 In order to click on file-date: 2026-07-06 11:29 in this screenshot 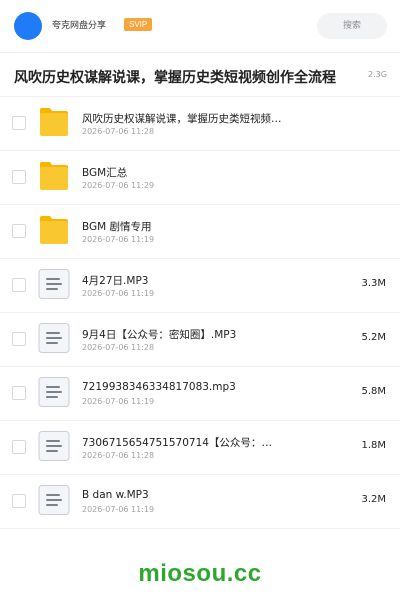, I will do `click(118, 185)`.